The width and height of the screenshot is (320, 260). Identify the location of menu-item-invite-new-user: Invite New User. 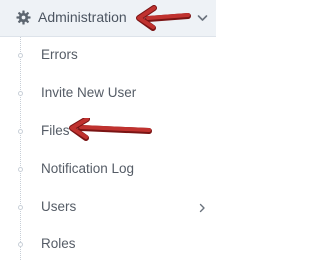
(108, 93).